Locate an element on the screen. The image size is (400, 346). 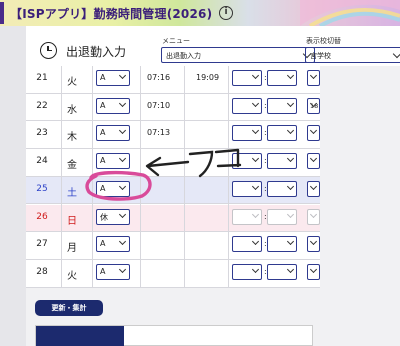
day-number: 21 is located at coordinates (42, 78).